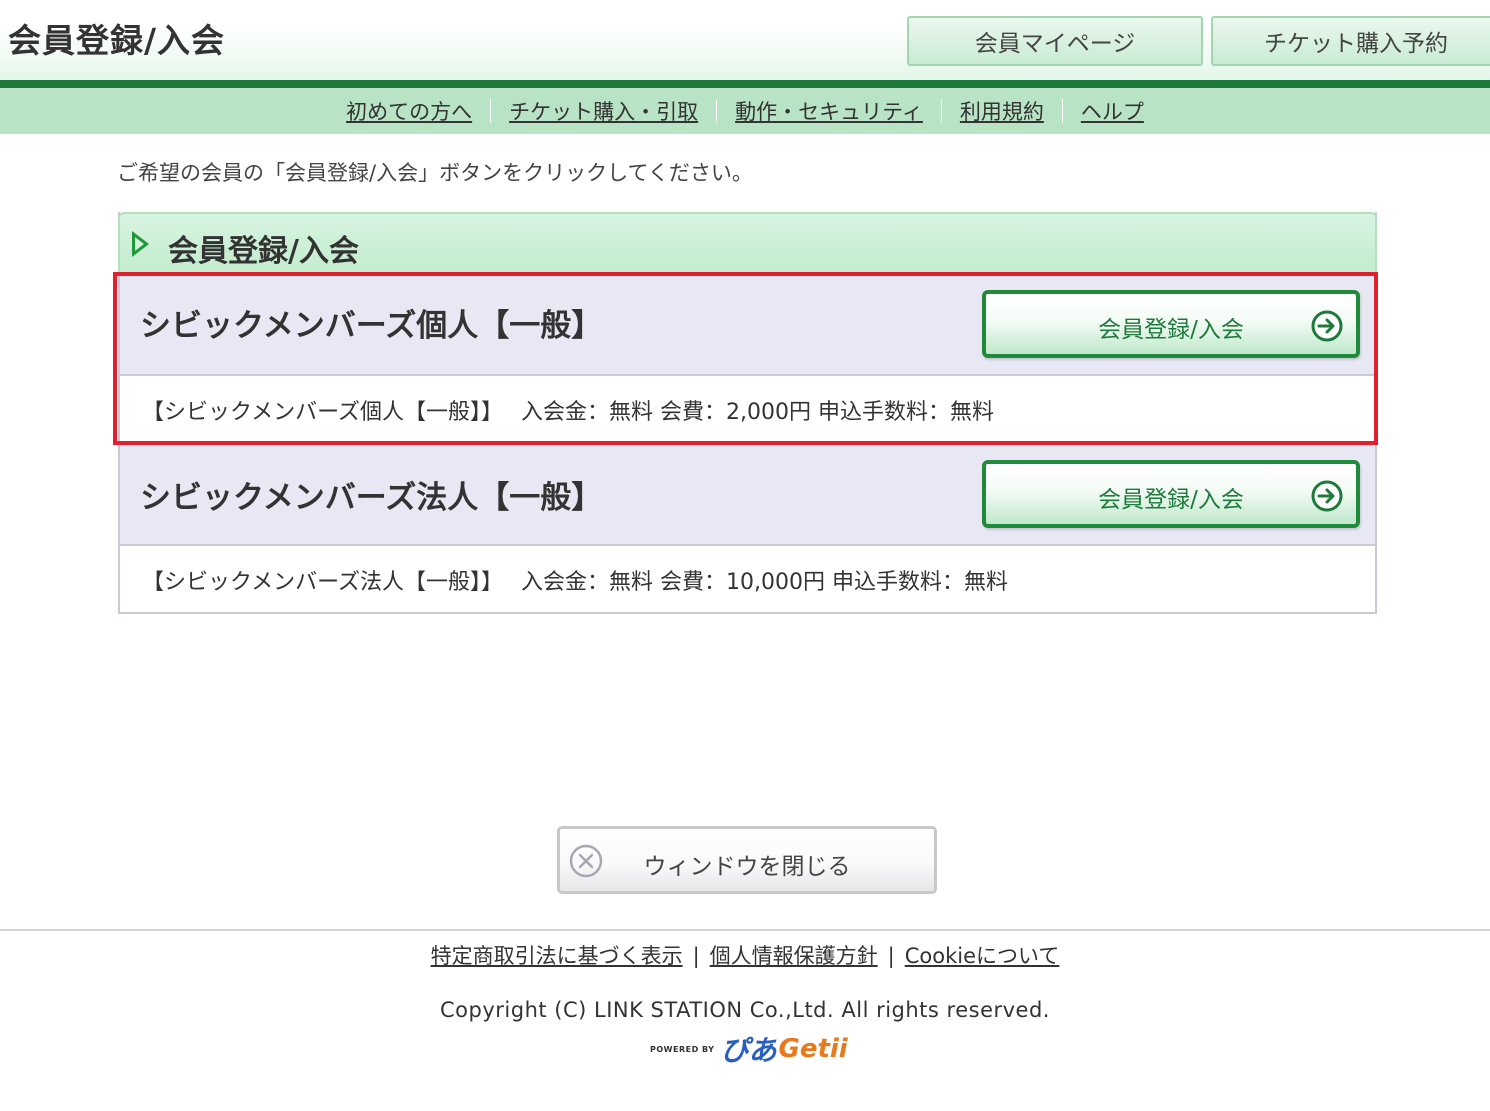  I want to click on logo-pia: ぴあ, so click(748, 1050).